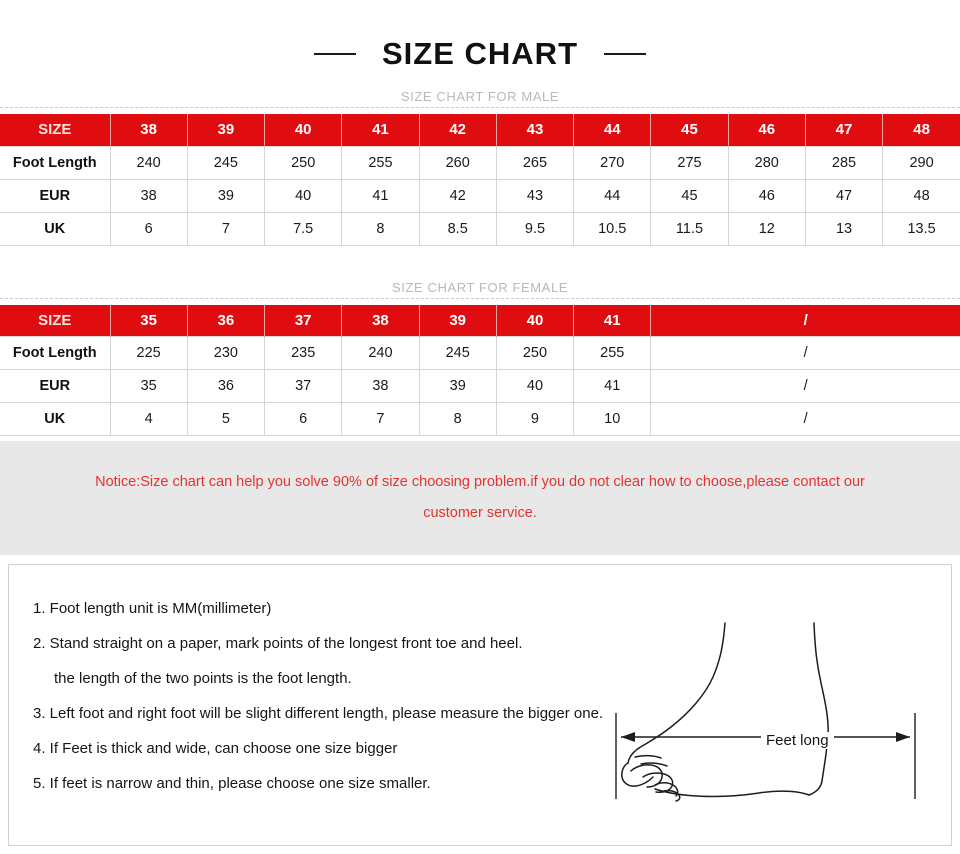 The height and width of the screenshot is (854, 960). I want to click on female-row-1-cell-5: 40, so click(535, 386).